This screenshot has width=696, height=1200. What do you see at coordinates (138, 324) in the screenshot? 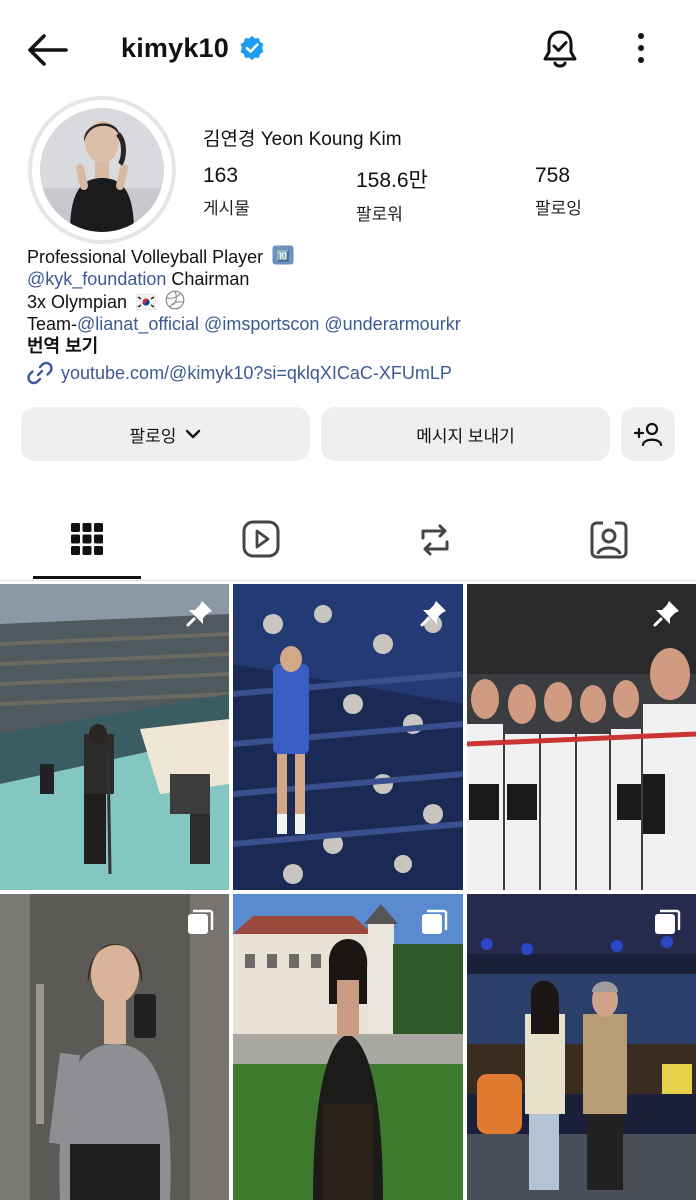
I see `mention-lianat-official: @lianat_official` at bounding box center [138, 324].